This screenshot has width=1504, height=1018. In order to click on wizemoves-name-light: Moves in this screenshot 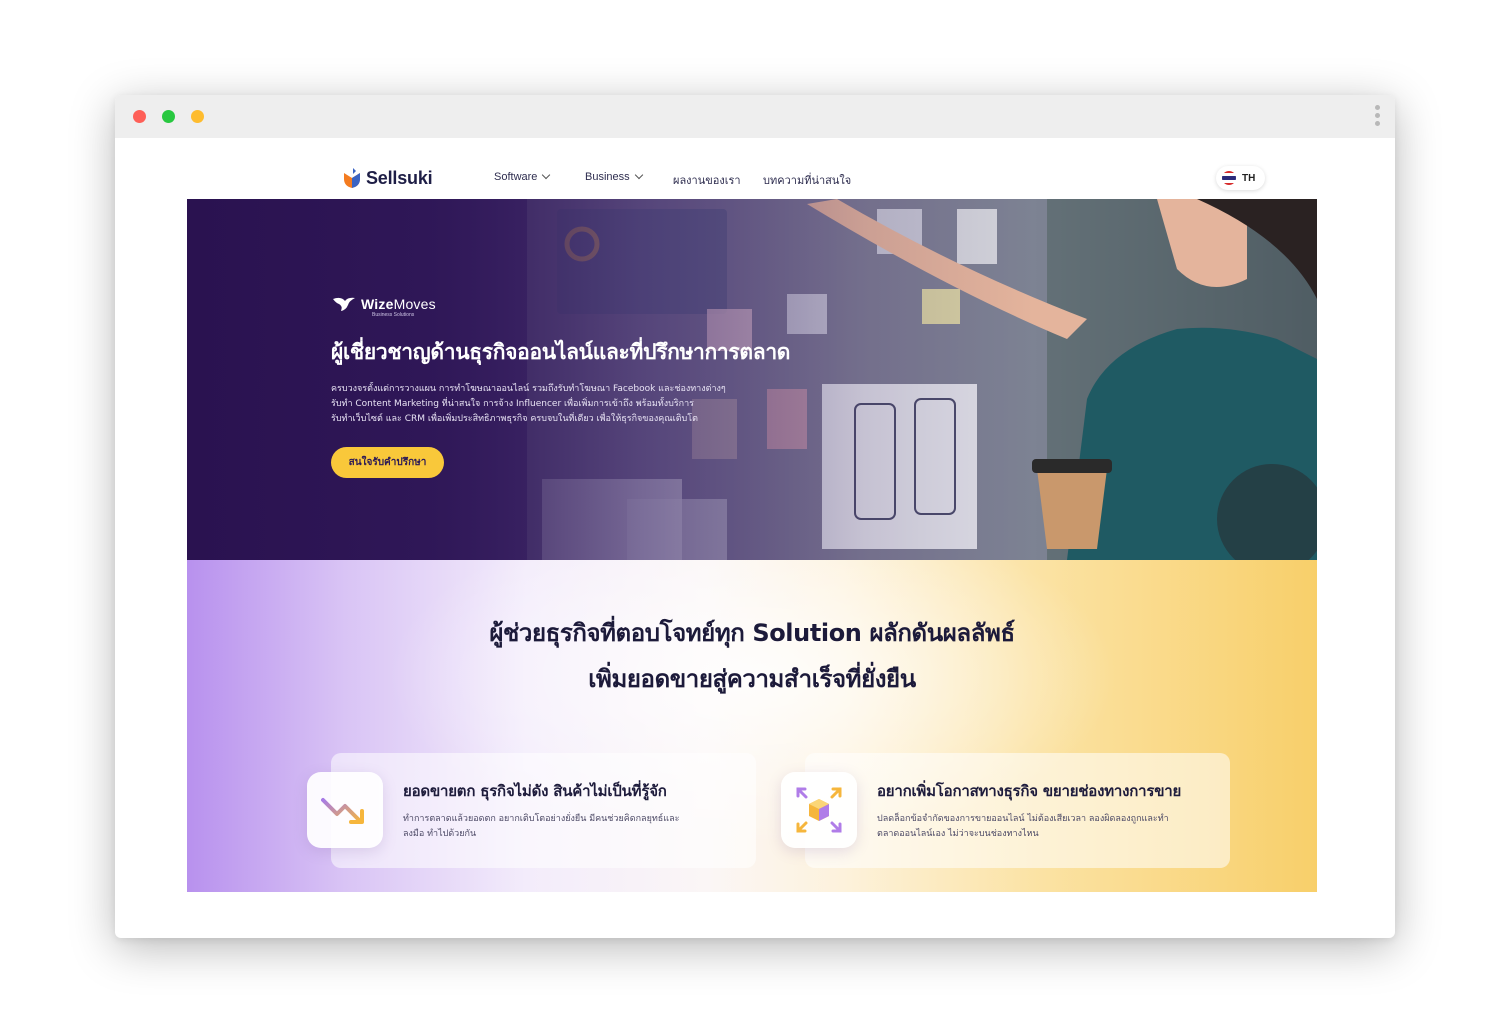, I will do `click(414, 304)`.